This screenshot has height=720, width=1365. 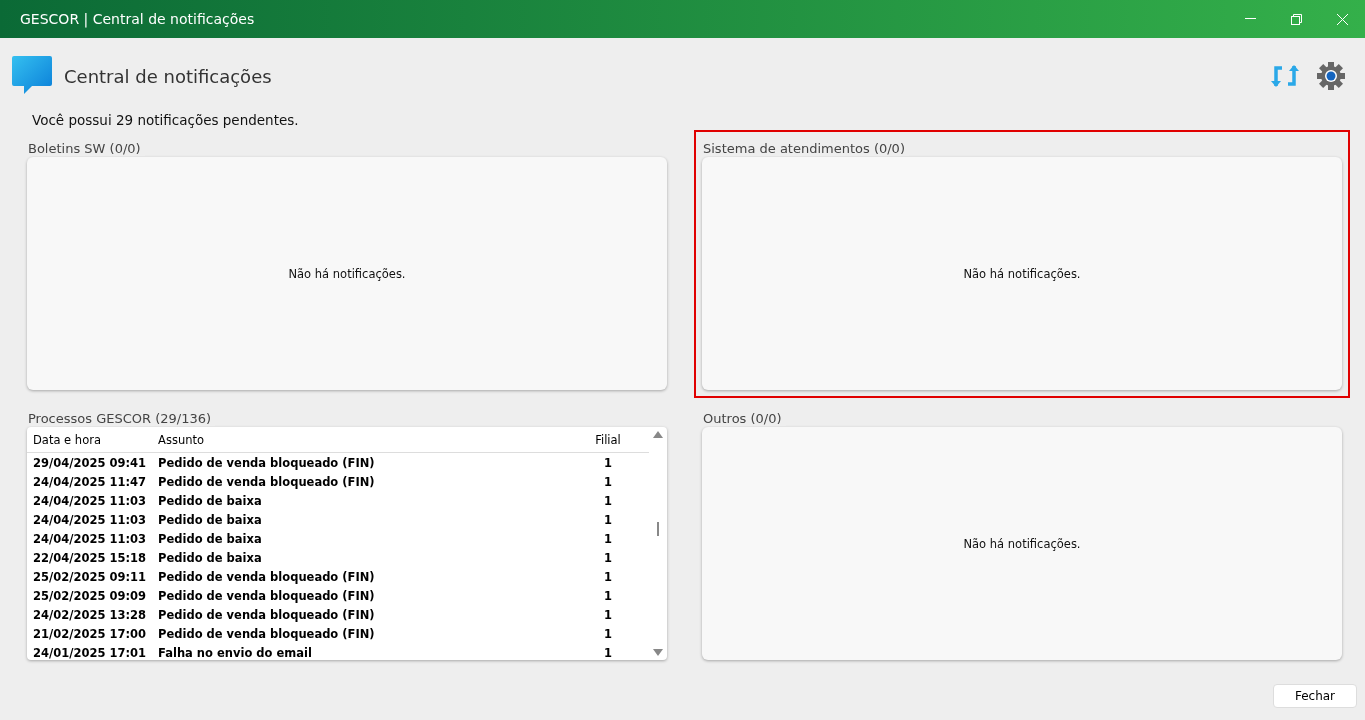 What do you see at coordinates (658, 434) in the screenshot?
I see `scroll-up-icon` at bounding box center [658, 434].